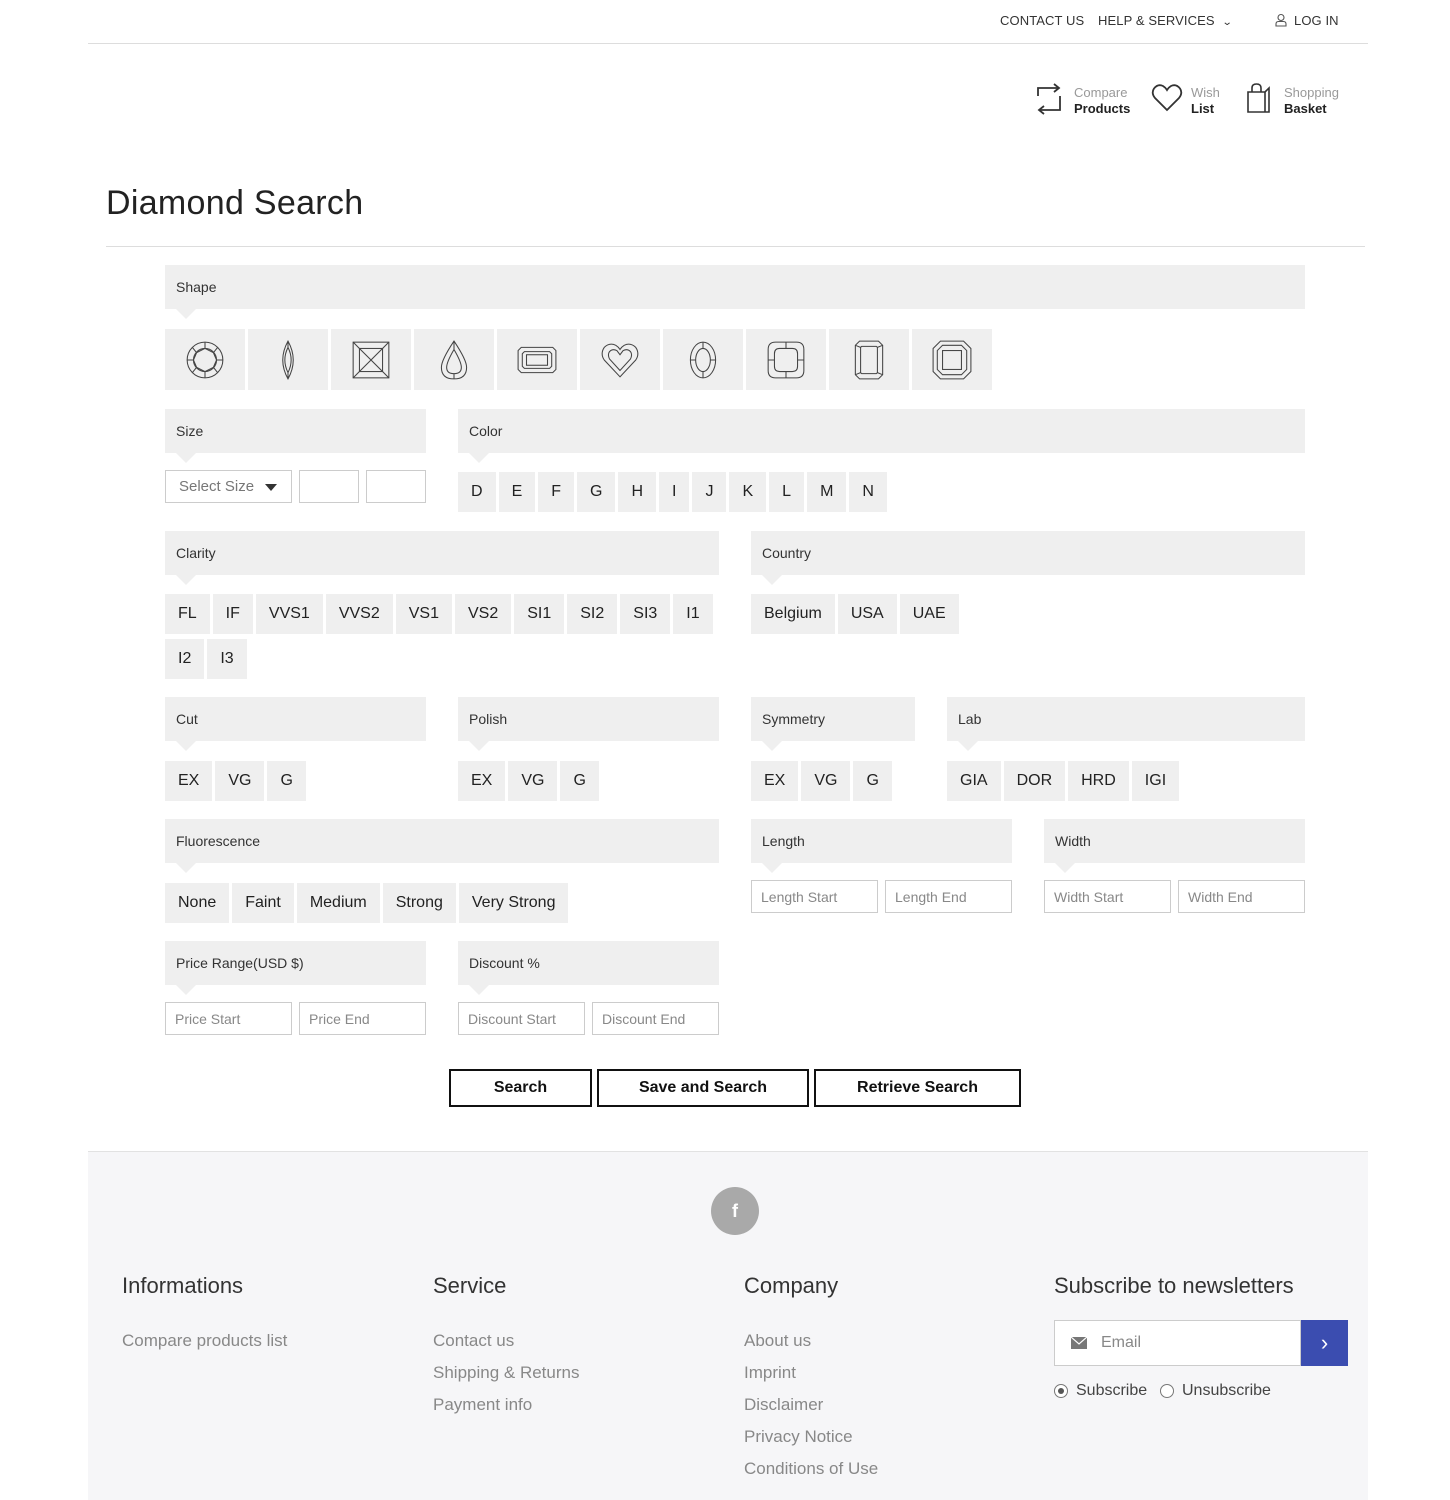 Image resolution: width=1450 pixels, height=1500 pixels. I want to click on footer-link: Imprint, so click(811, 1373).